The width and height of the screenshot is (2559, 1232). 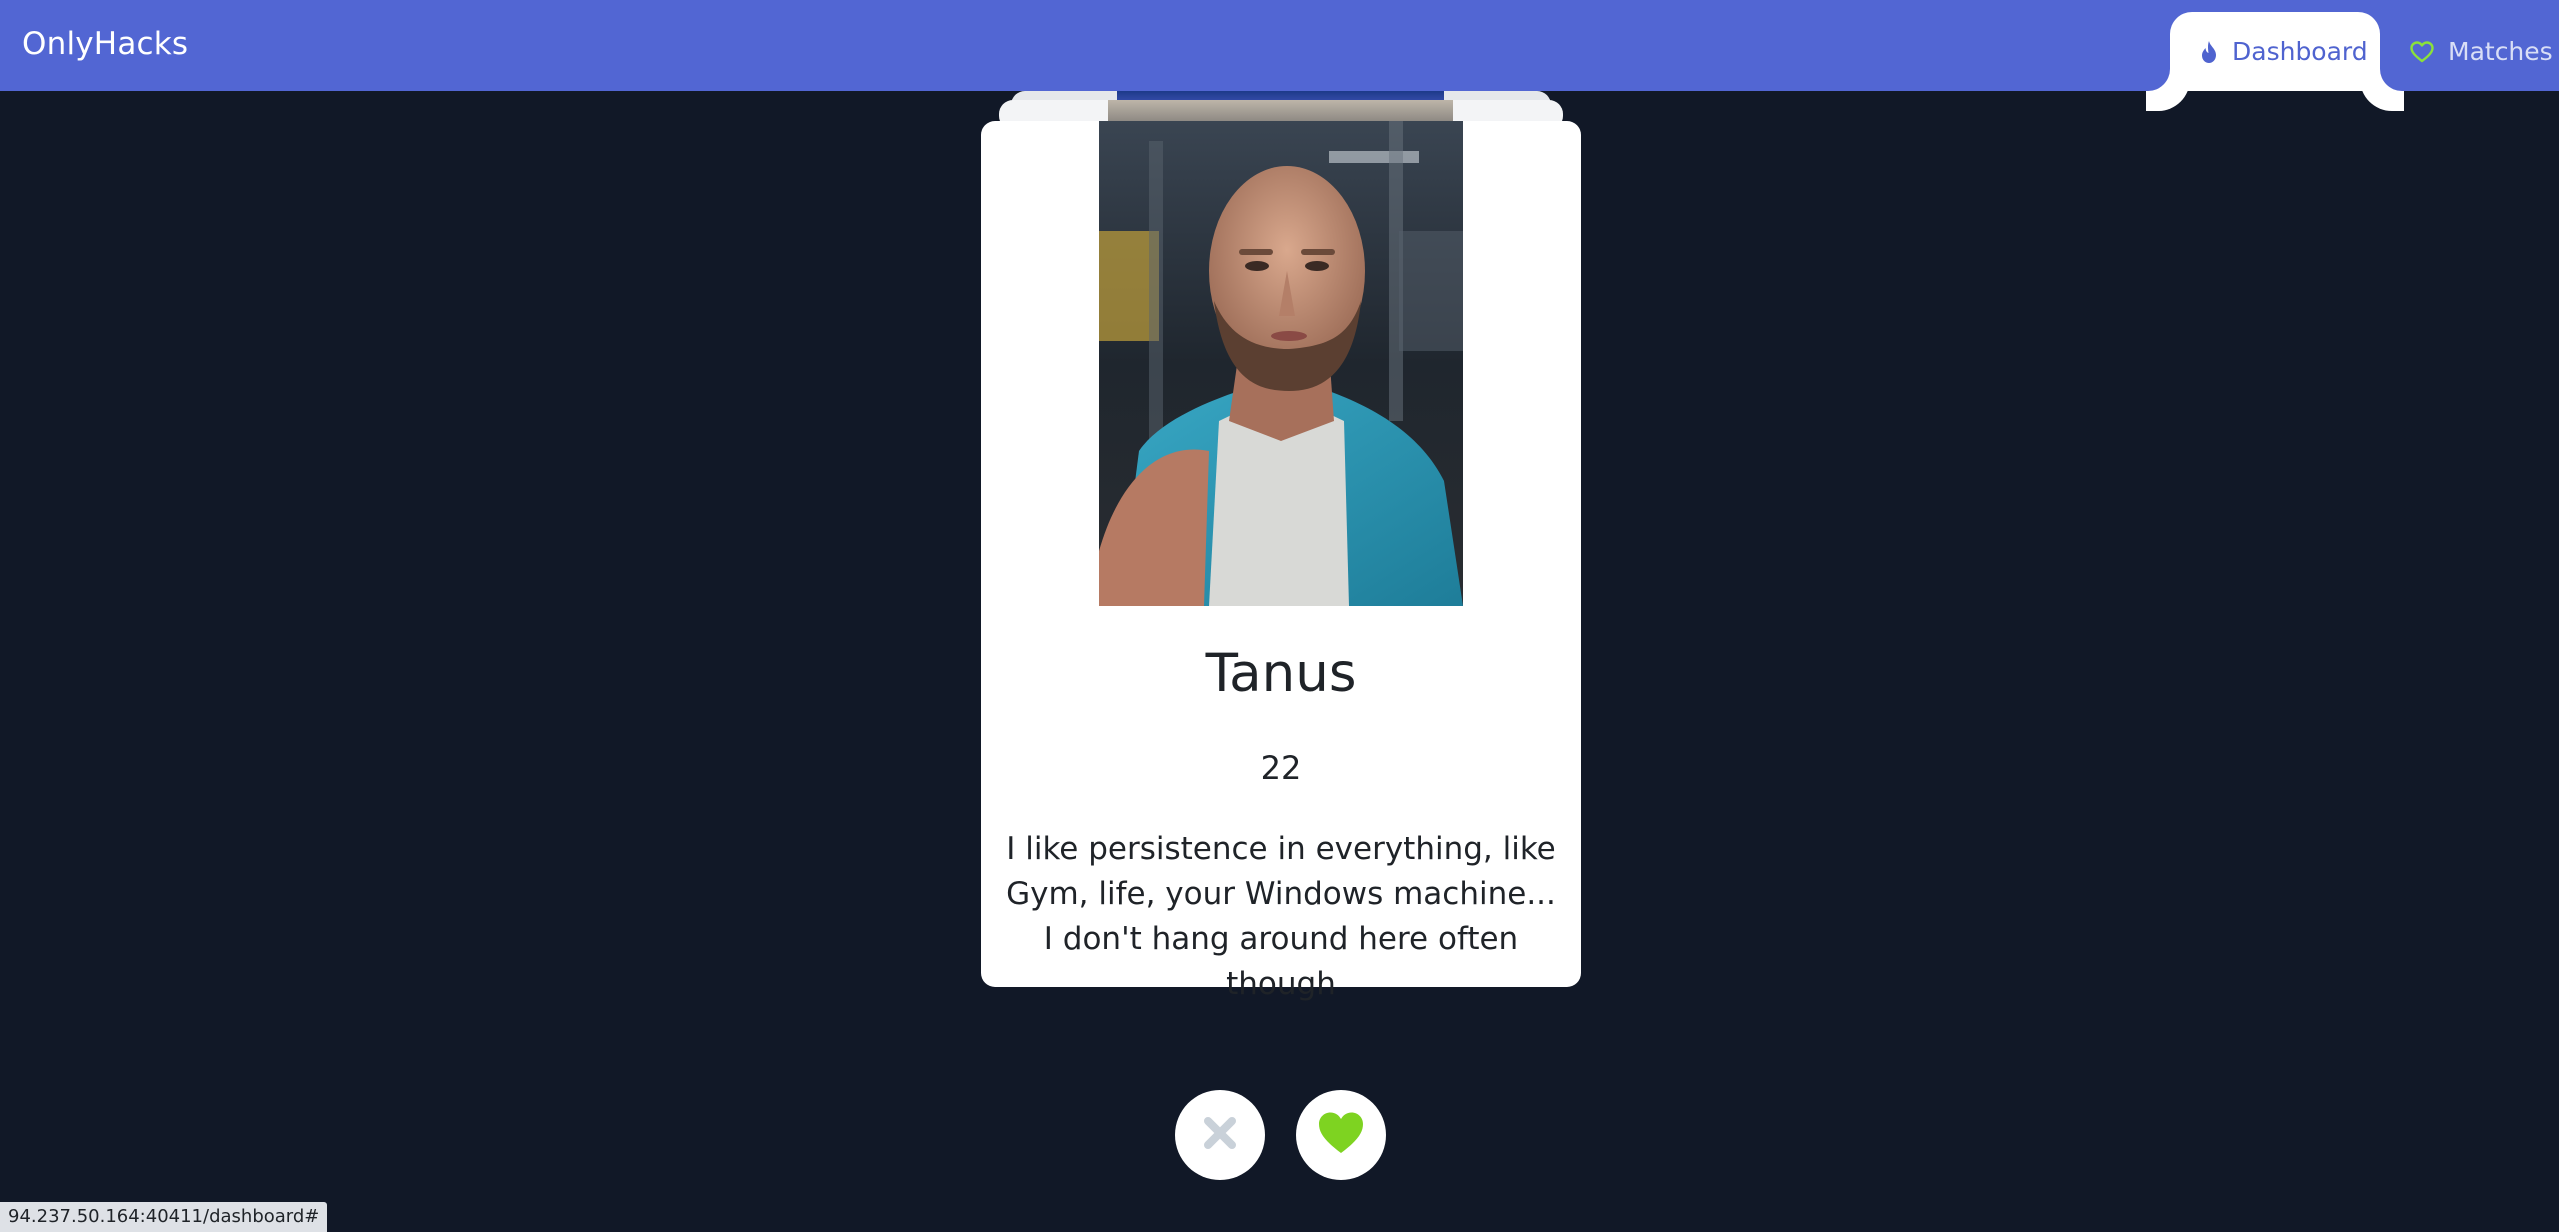 I want to click on profile-photo, so click(x=1281, y=363).